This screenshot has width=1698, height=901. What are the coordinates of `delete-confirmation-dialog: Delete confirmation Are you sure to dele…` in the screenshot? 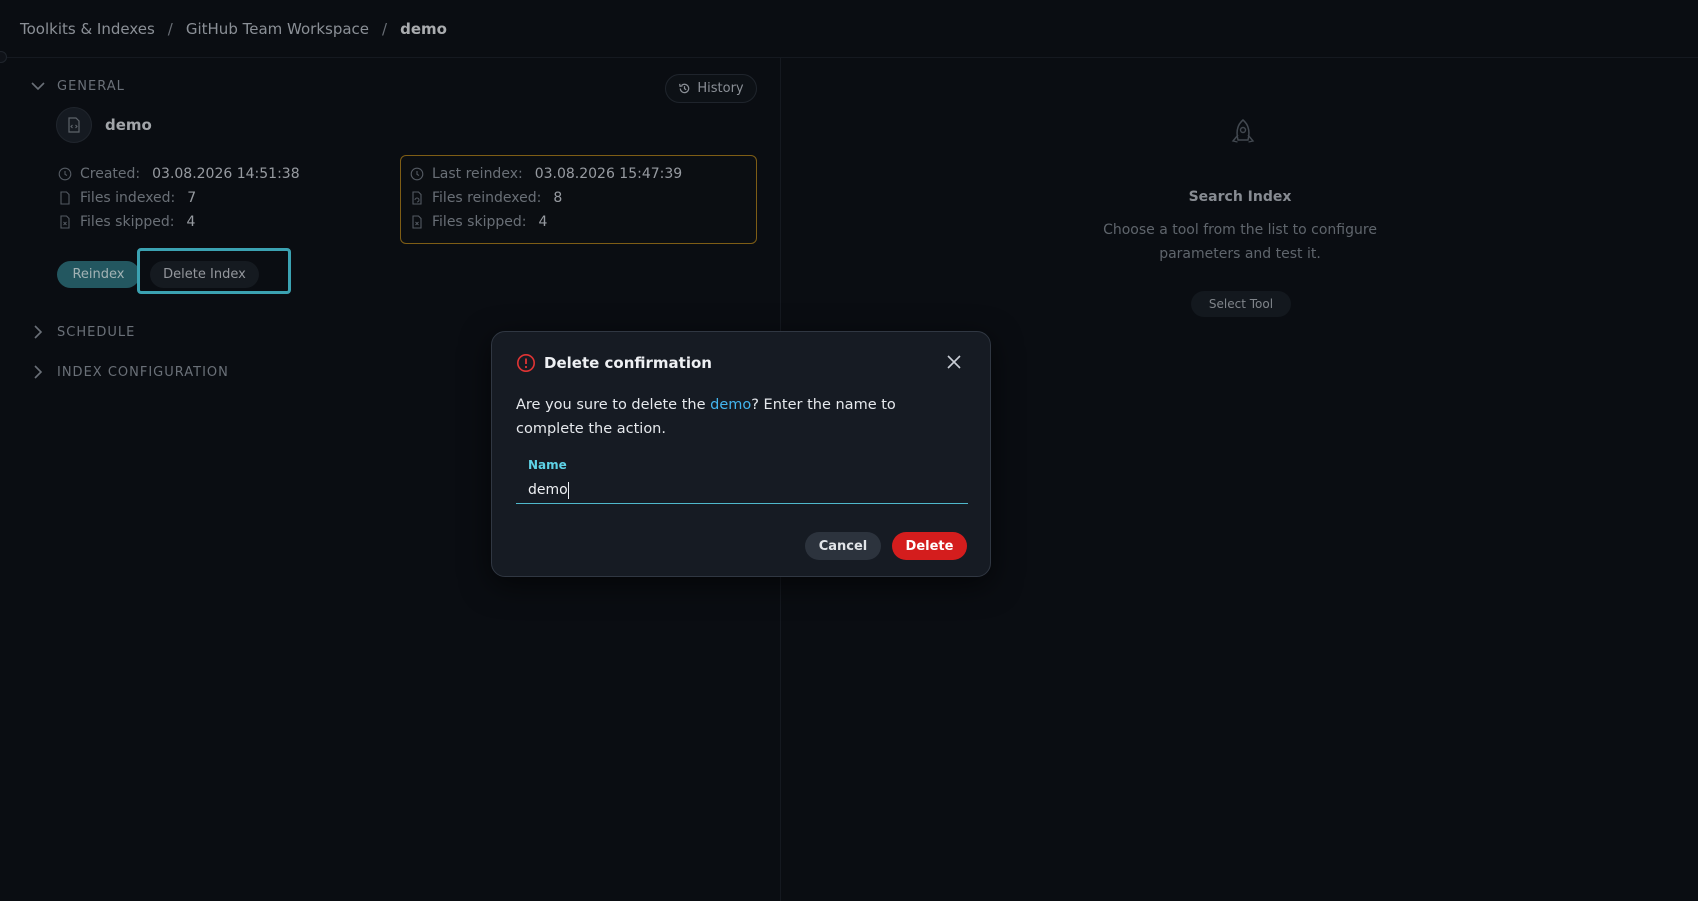 It's located at (741, 454).